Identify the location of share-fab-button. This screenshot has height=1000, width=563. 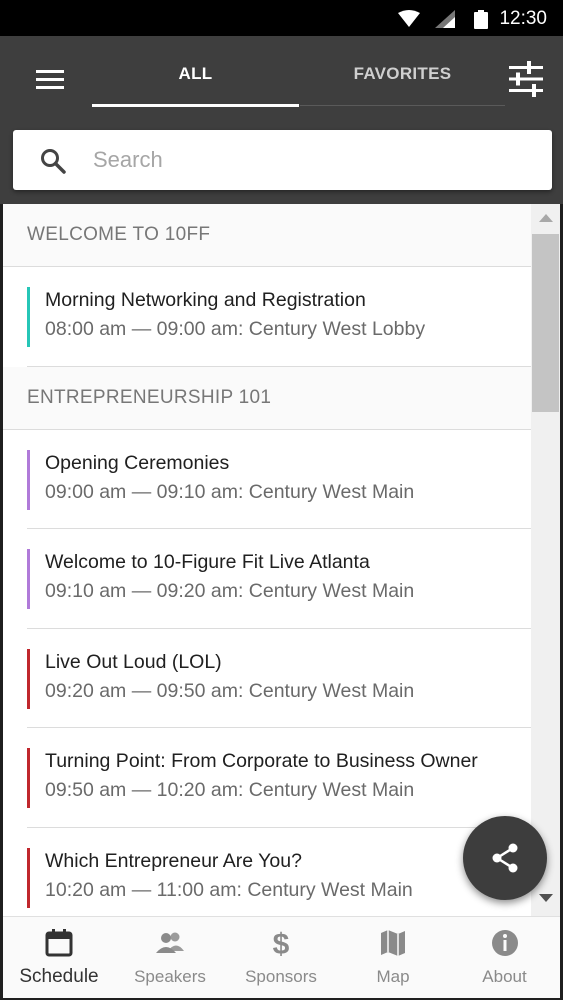
(505, 858).